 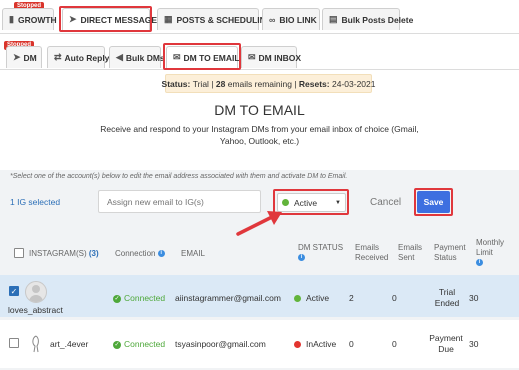 I want to click on selected-count: 1 IG selected, so click(x=35, y=202).